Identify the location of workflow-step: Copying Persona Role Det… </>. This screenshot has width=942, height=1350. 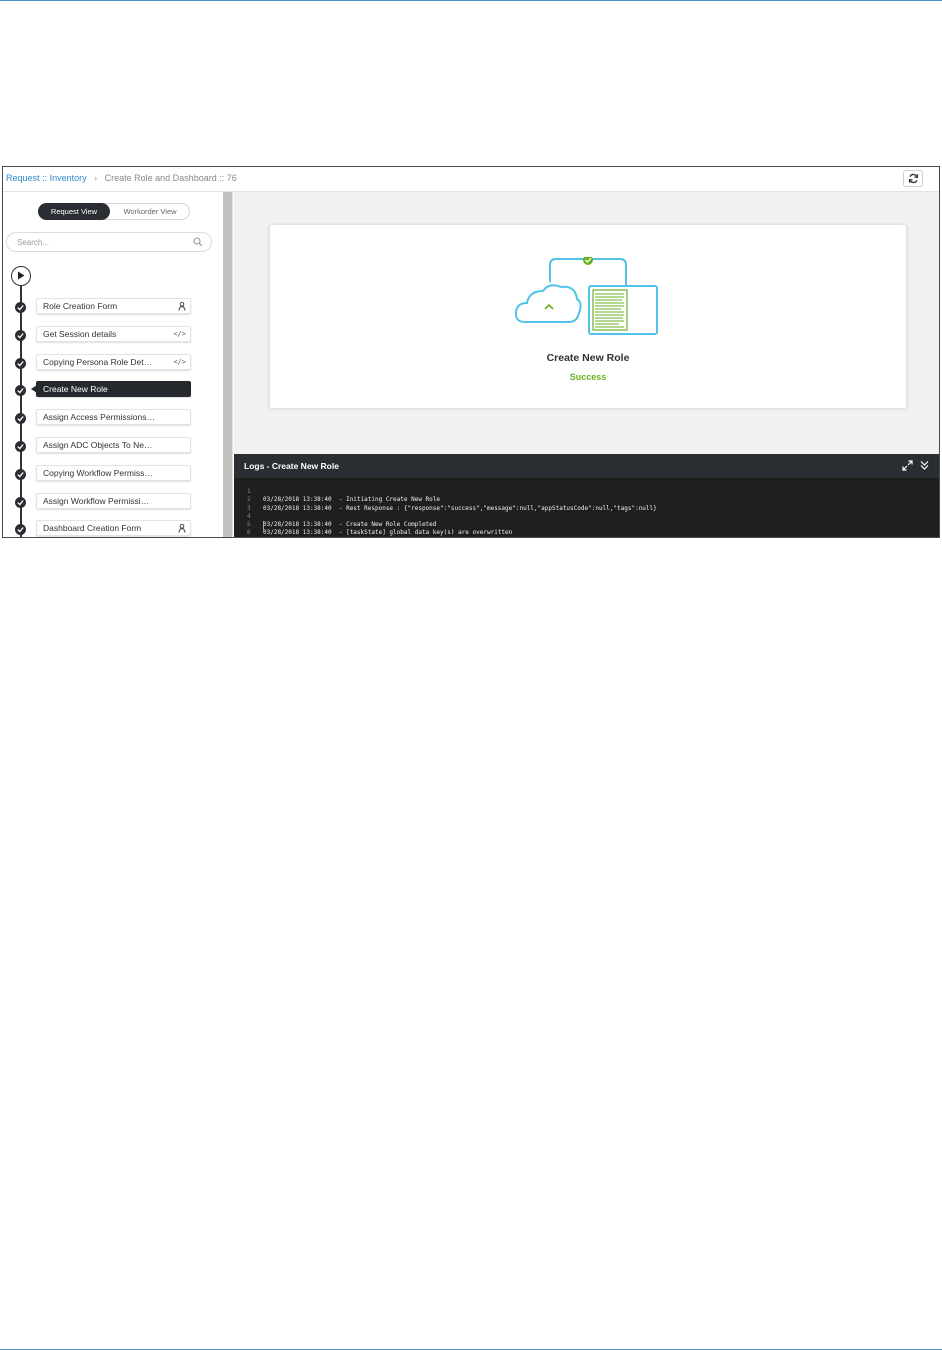
(108, 363).